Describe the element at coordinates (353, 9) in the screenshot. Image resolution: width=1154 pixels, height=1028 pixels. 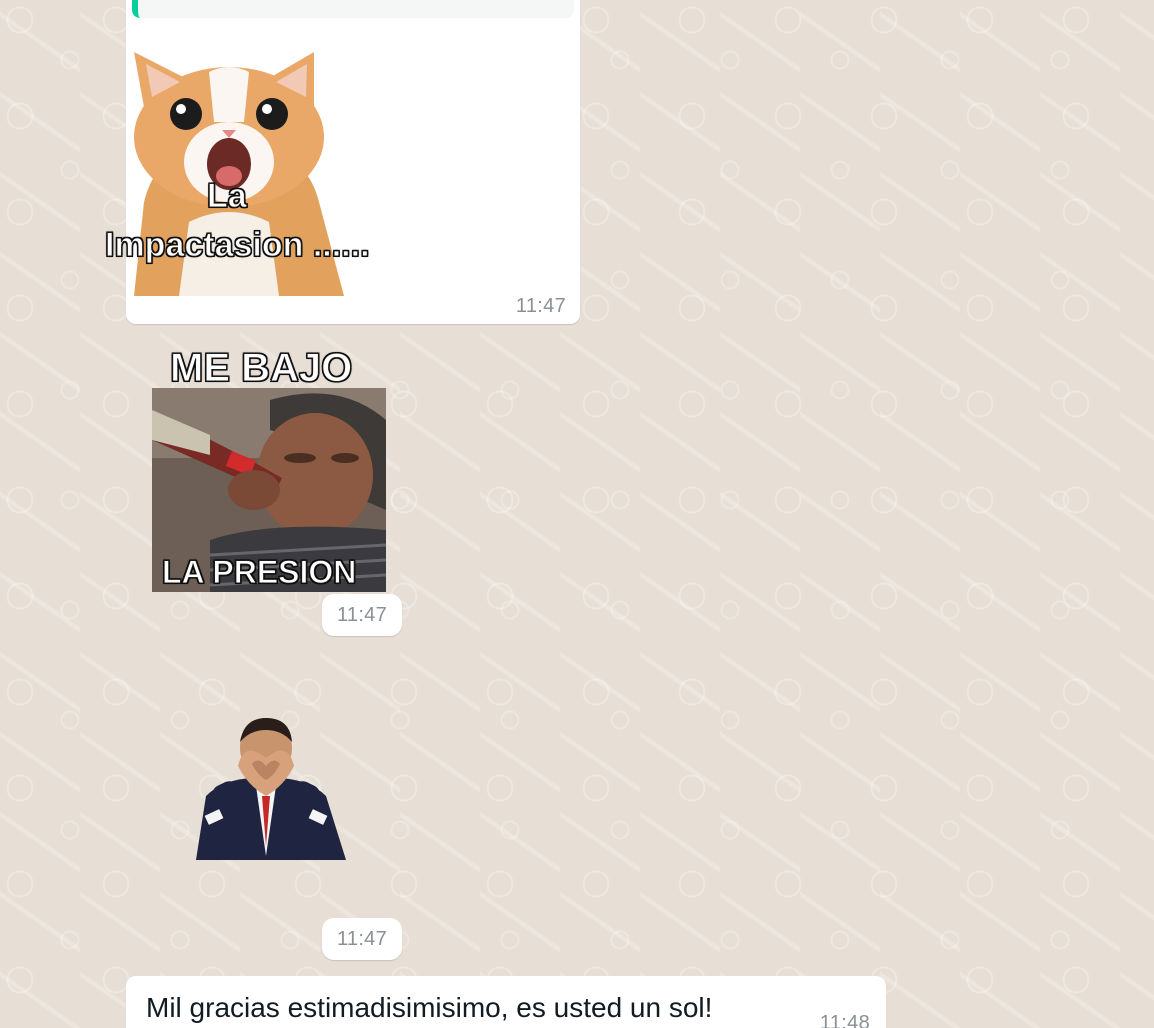
I see `quoted-message-strip` at that location.